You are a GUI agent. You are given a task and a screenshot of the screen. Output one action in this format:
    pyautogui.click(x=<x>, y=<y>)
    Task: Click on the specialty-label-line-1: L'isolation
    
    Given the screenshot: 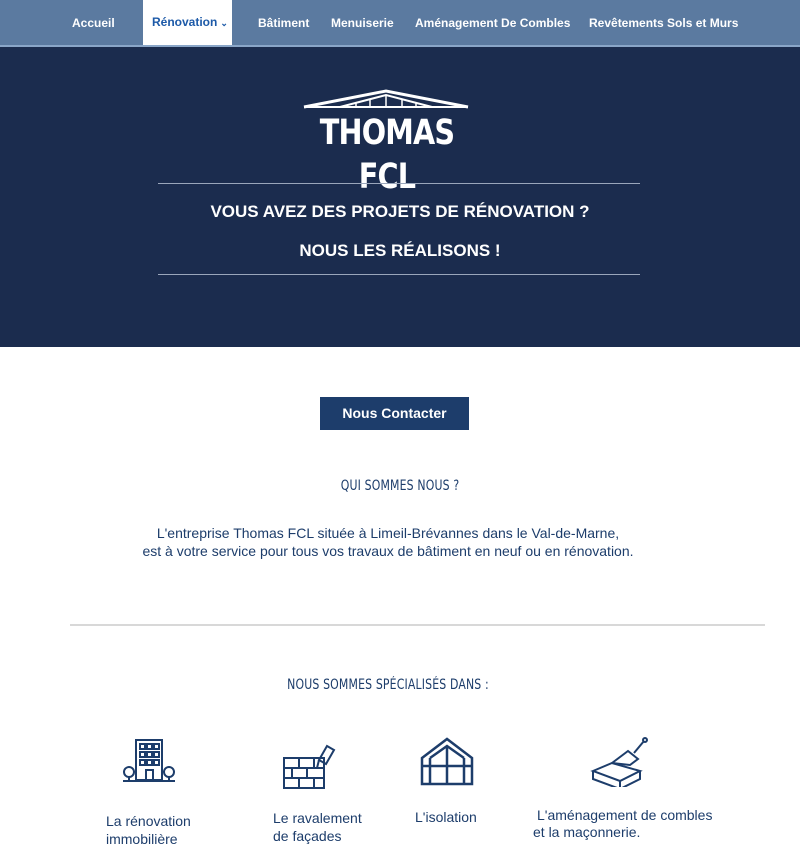 What is the action you would take?
    pyautogui.click(x=446, y=817)
    